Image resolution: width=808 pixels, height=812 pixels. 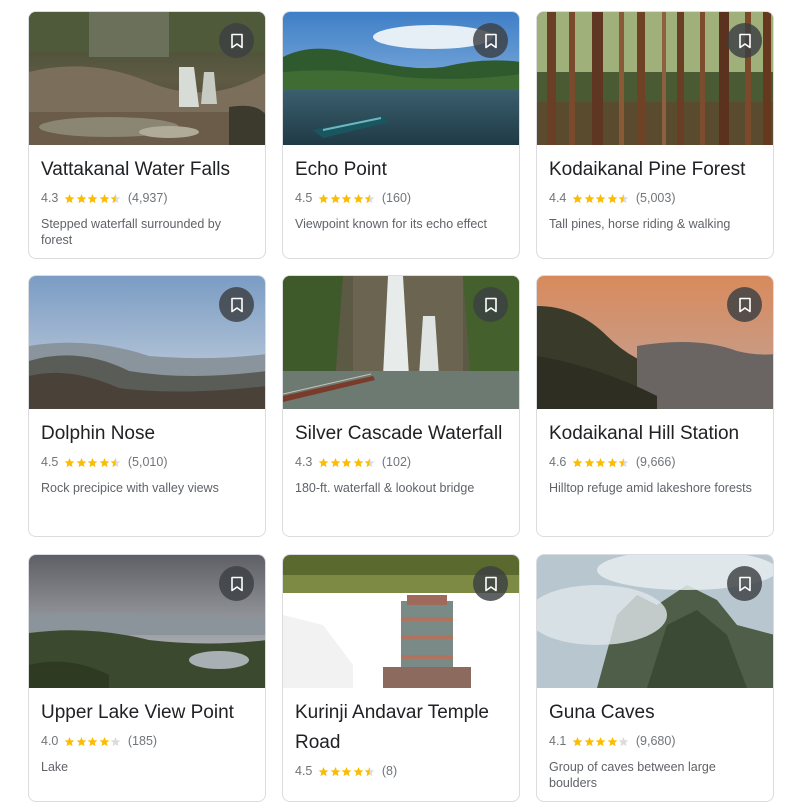 I want to click on rating-row: 4.0 (185), so click(x=147, y=741).